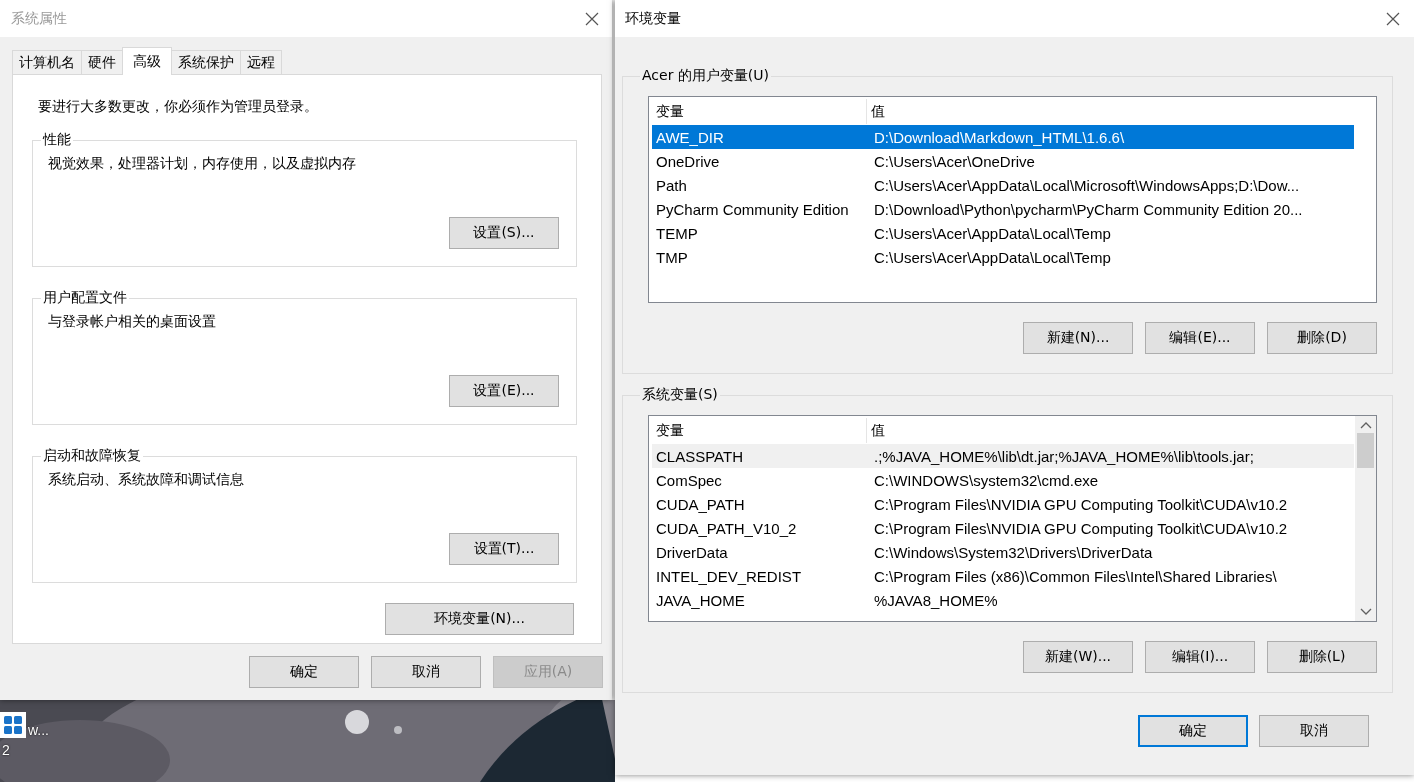 This screenshot has height=782, width=1414. What do you see at coordinates (954, 161) in the screenshot?
I see `variable-value: C:\Users\Acer\OneDrive` at bounding box center [954, 161].